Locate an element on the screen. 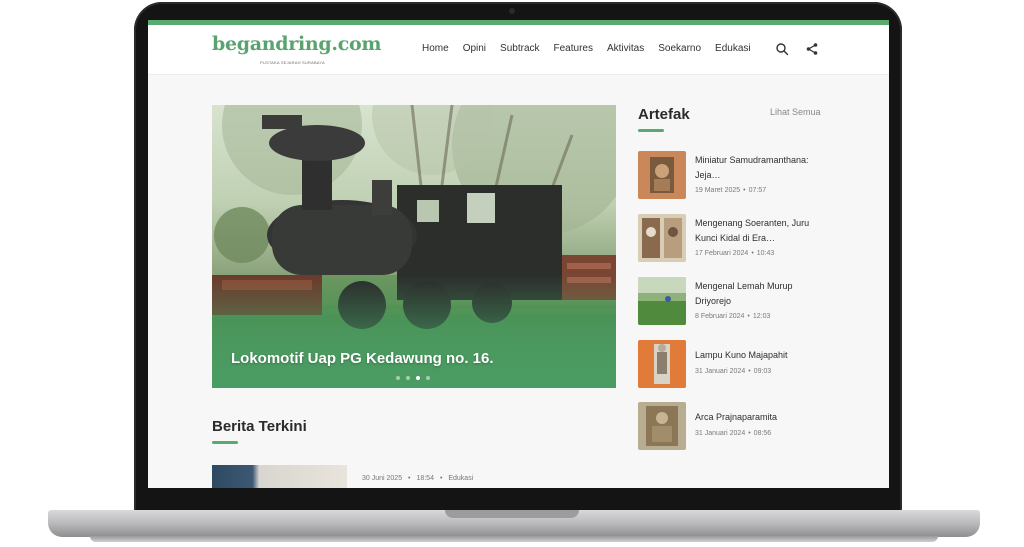 This screenshot has width=1024, height=547. slider-dots is located at coordinates (413, 378).